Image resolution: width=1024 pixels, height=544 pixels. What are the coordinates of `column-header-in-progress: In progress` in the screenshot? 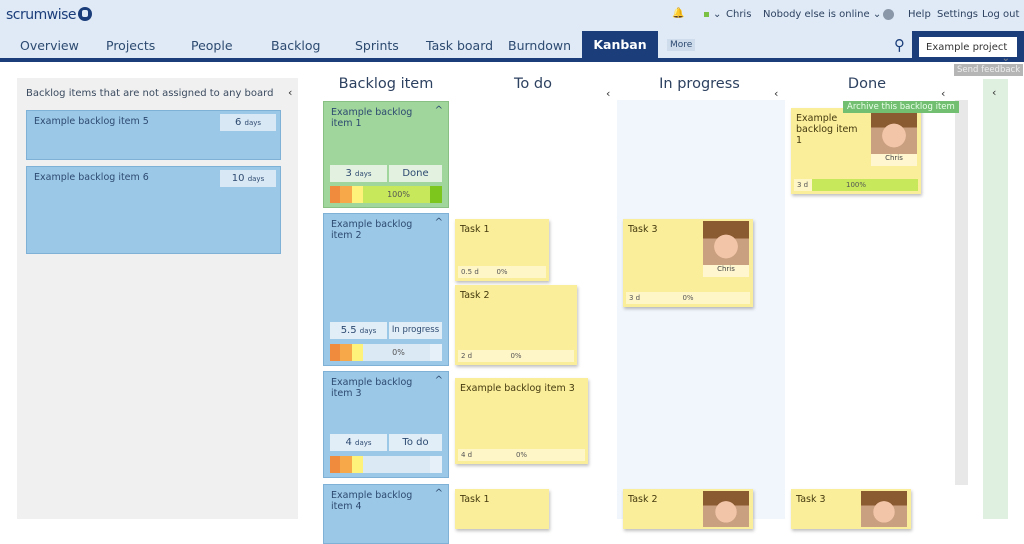 It's located at (699, 84).